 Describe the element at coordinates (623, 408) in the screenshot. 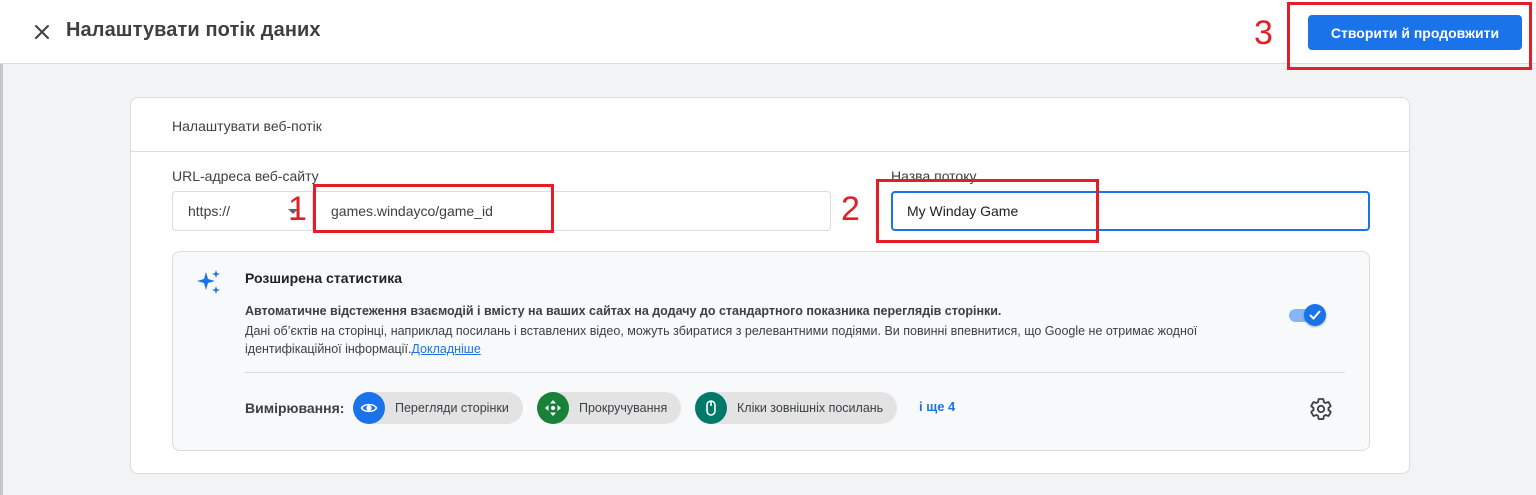

I see `chip-label: Прокручування` at that location.